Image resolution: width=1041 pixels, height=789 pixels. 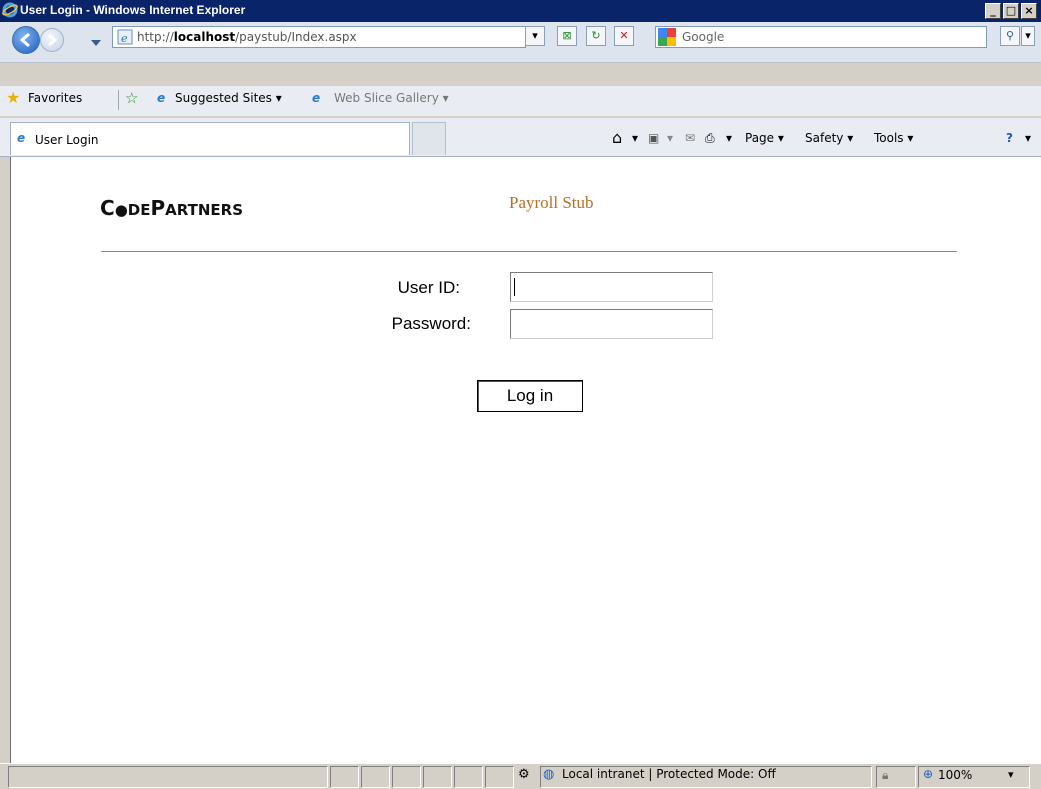 What do you see at coordinates (204, 37) in the screenshot?
I see `url-host: localhost` at bounding box center [204, 37].